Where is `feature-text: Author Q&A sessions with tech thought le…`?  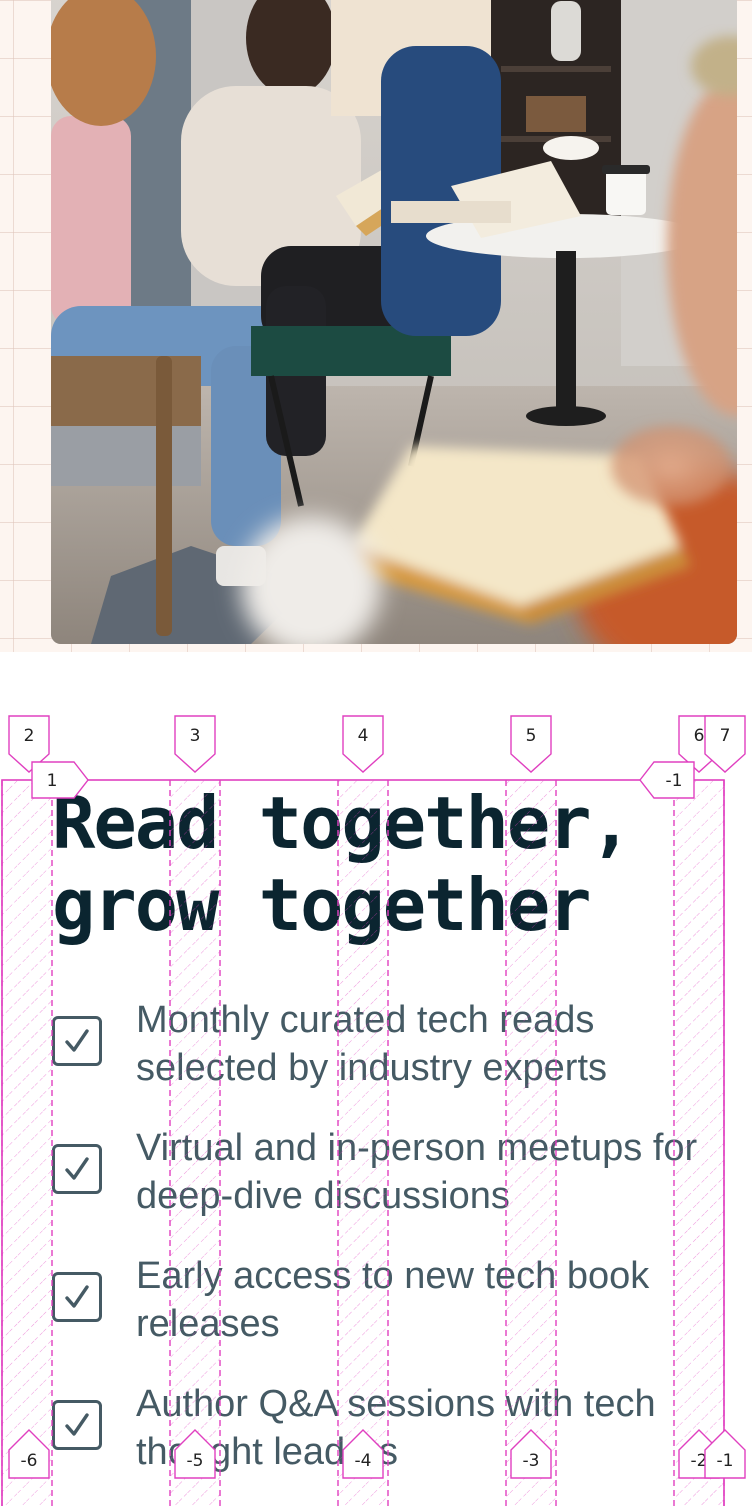 feature-text: Author Q&A sessions with tech thought le… is located at coordinates (396, 1428).